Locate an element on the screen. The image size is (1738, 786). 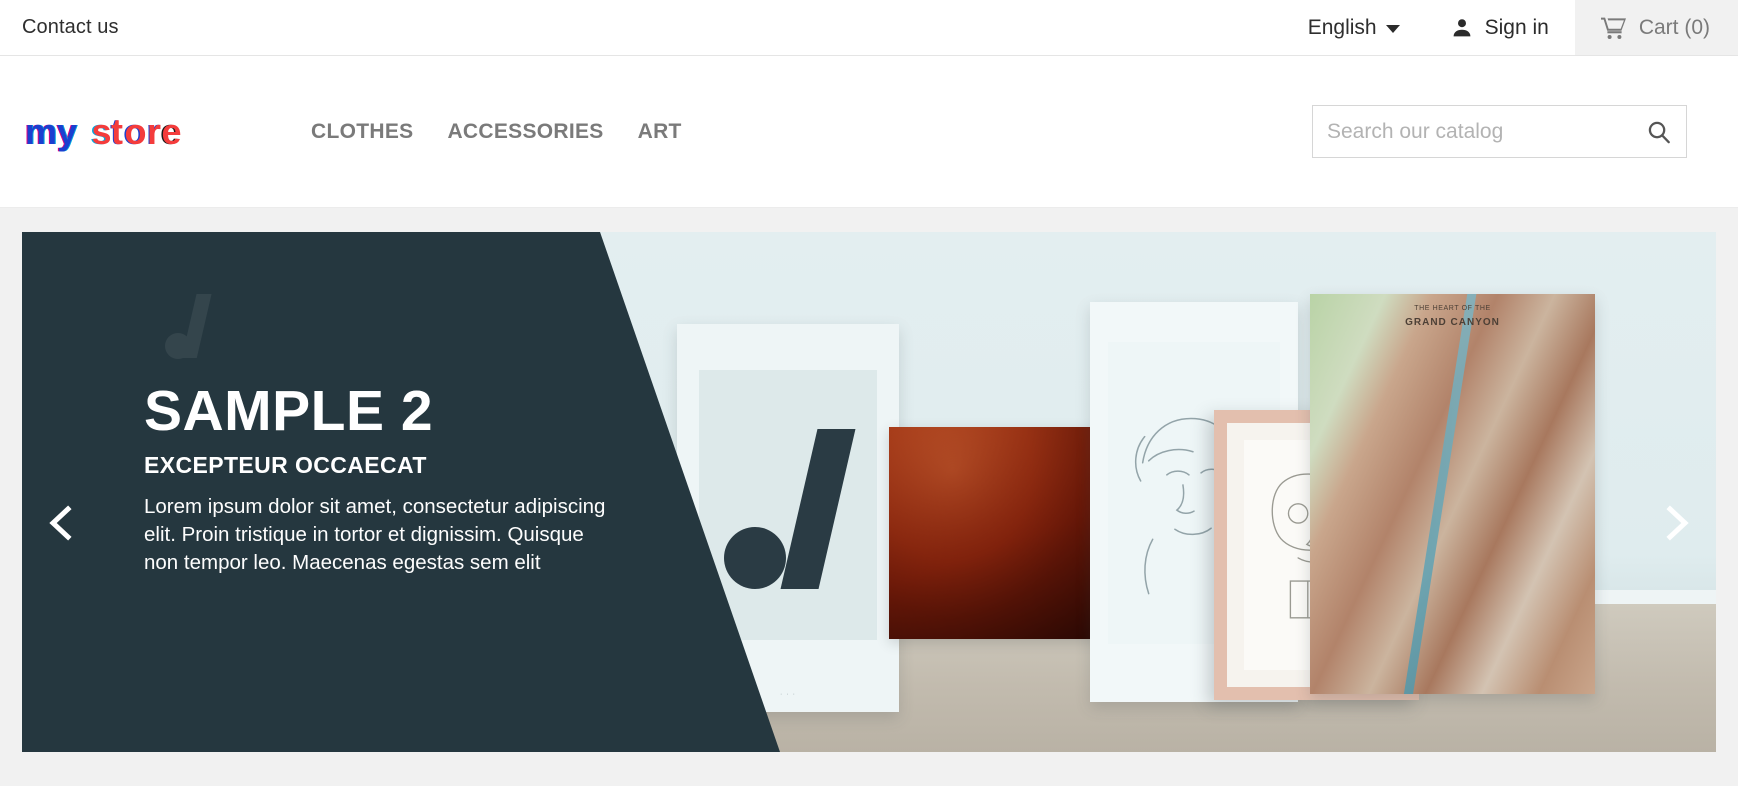
shopping-cart-icon is located at coordinates (1613, 28).